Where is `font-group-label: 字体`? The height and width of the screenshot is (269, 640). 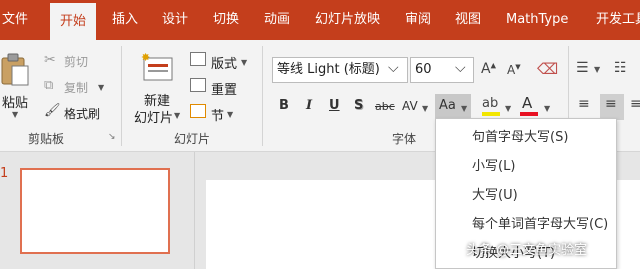 font-group-label: 字体 is located at coordinates (404, 139).